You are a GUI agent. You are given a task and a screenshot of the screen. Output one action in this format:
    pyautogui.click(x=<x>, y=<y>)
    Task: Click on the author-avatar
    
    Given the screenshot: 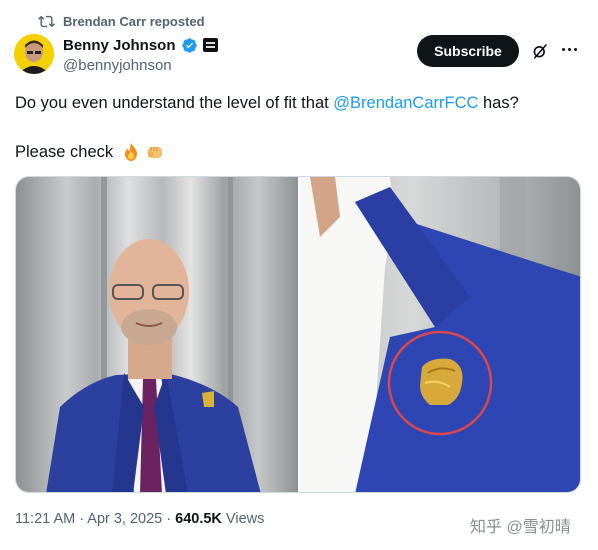 What is the action you would take?
    pyautogui.click(x=34, y=54)
    